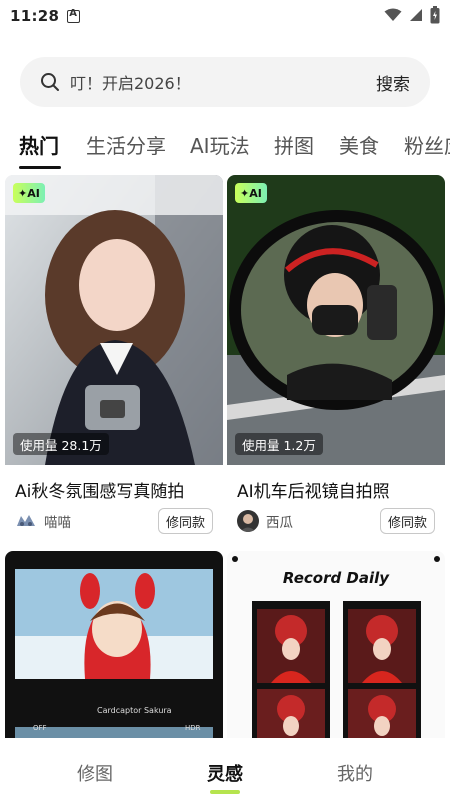 Image resolution: width=450 pixels, height=801 pixels. I want to click on search-bar: 叮！开启2026！ 搜索, so click(225, 82).